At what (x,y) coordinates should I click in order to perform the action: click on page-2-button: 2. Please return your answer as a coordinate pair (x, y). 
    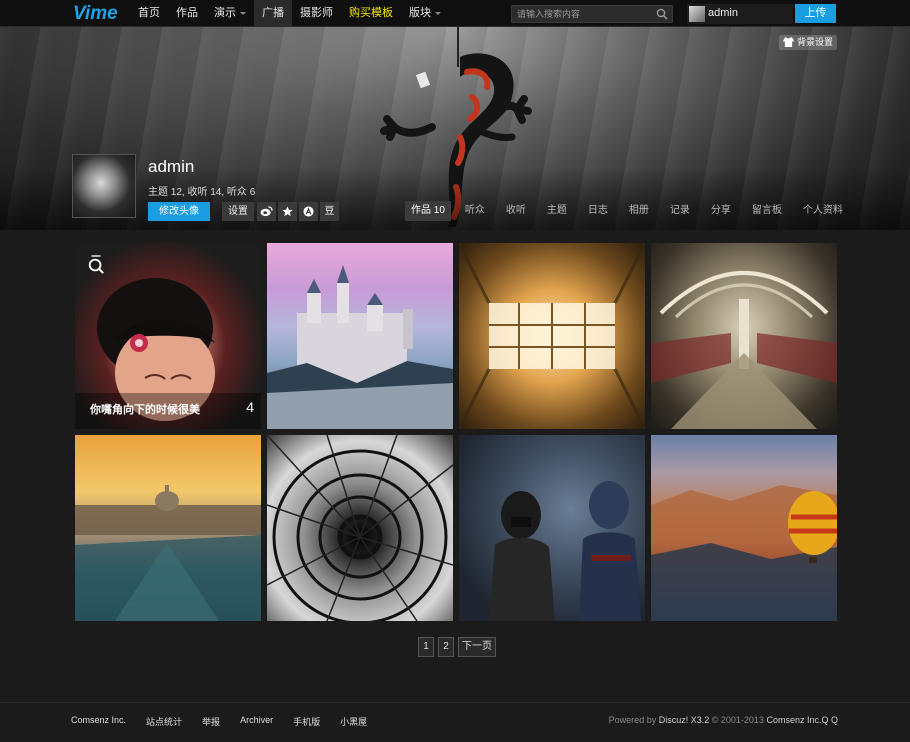
    Looking at the image, I should click on (446, 647).